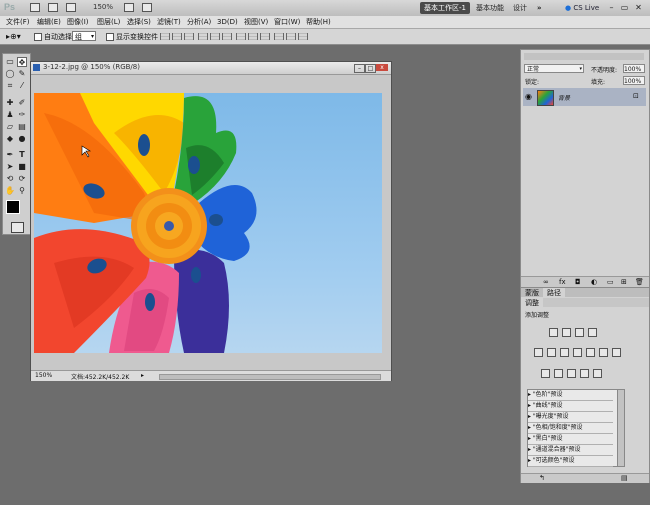  I want to click on bridge-icon, so click(35, 7).